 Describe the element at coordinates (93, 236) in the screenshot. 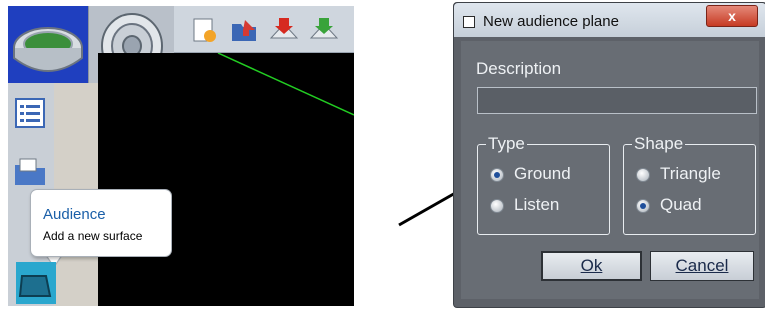

I see `tooltip-description: Add a new surface` at that location.